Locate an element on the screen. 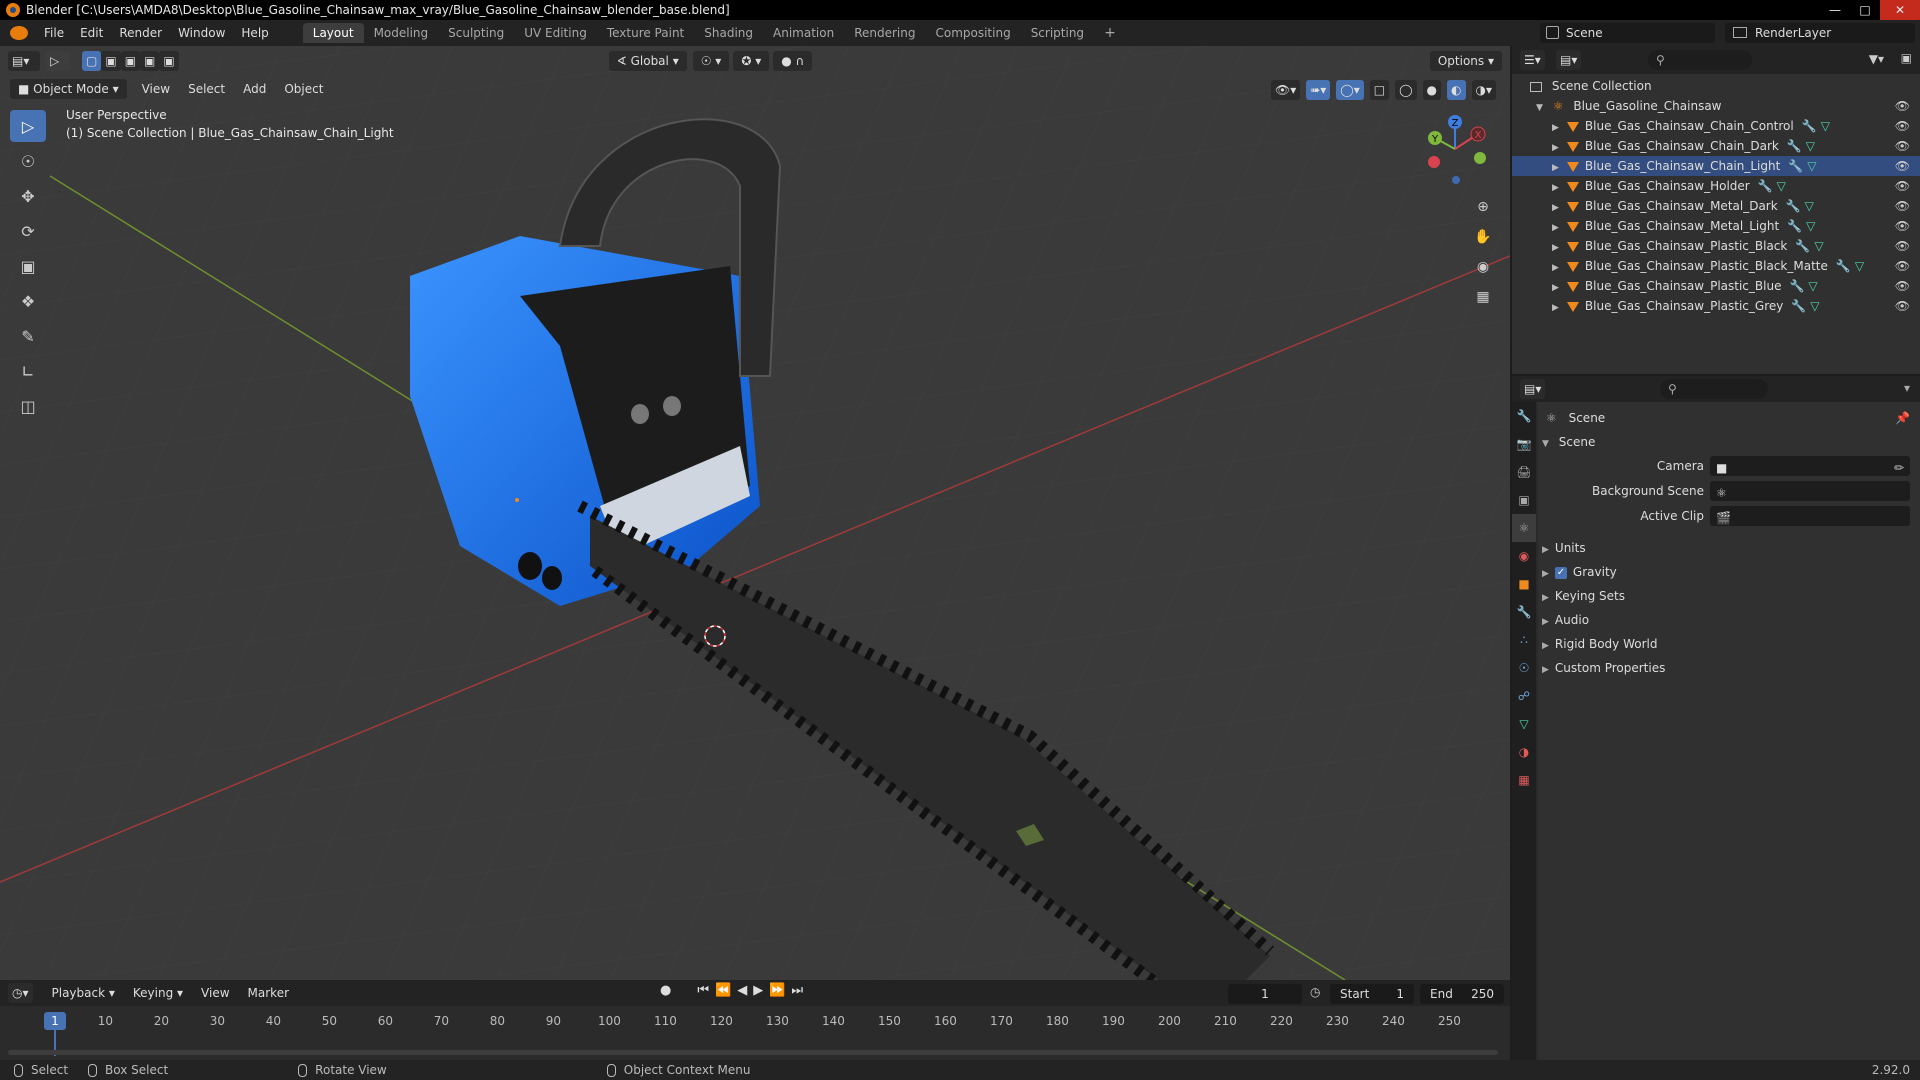 The height and width of the screenshot is (1080, 1920). texture-tab-icon: ▦ is located at coordinates (1524, 780).